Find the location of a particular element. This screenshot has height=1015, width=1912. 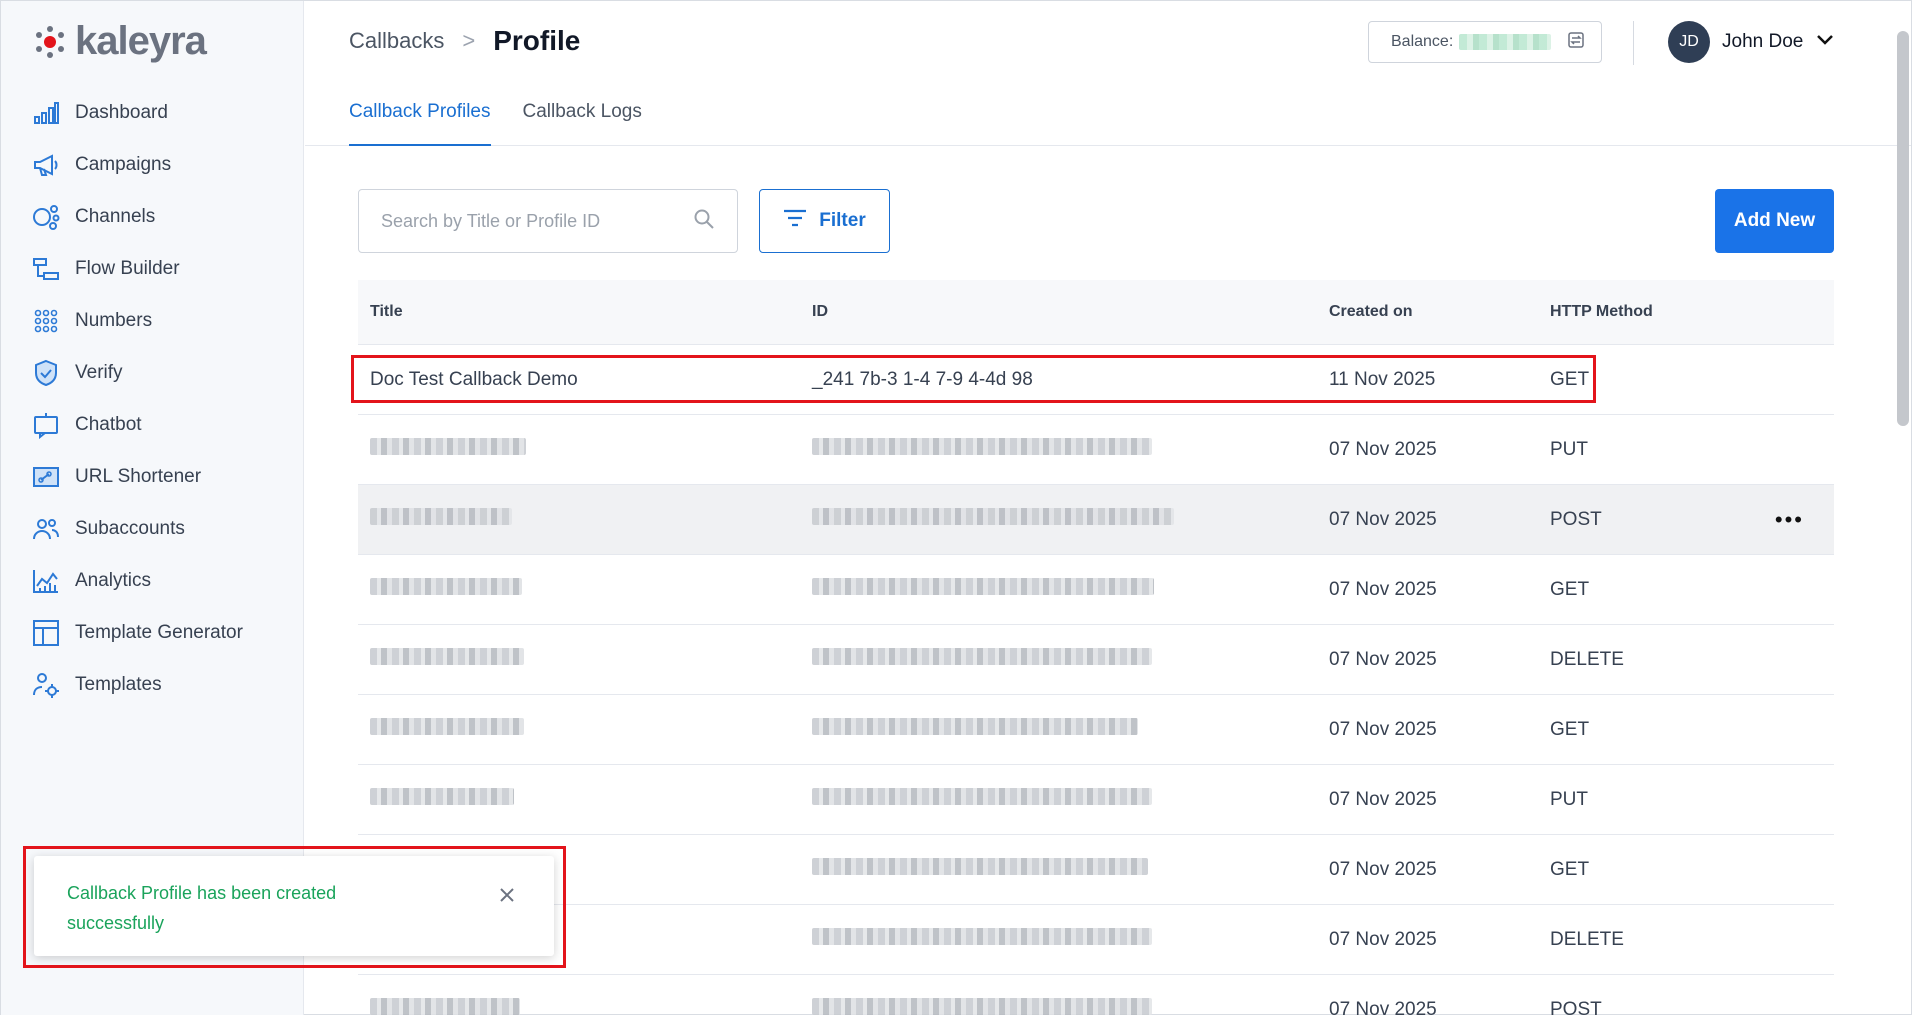

filter-button-label: Filter is located at coordinates (842, 220).